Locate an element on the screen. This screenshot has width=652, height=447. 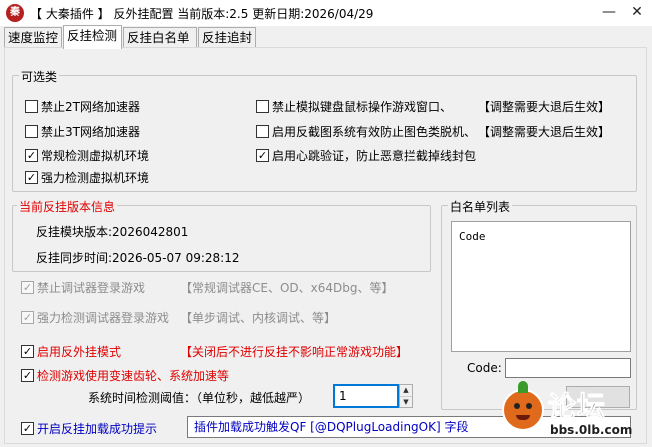
vm-normal-label: 常规检测虚拟机环境 is located at coordinates (95, 156).